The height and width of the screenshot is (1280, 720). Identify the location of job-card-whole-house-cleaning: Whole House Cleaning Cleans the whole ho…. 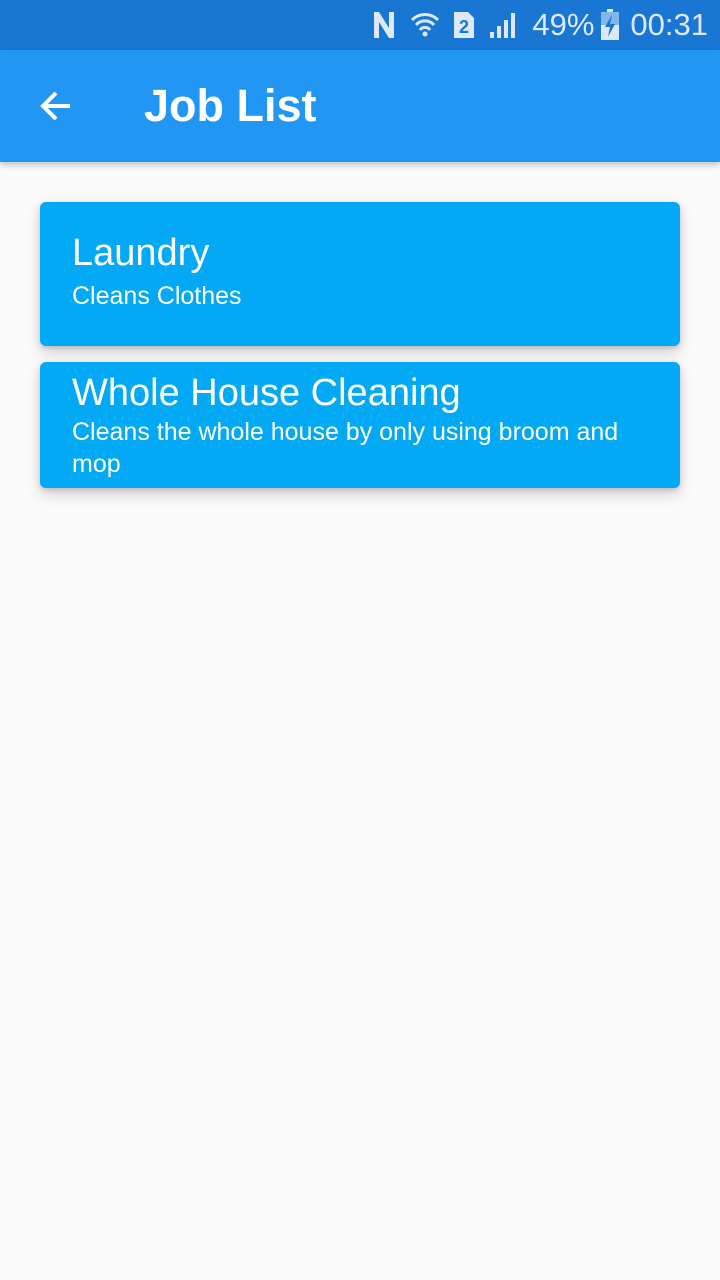
(360, 425).